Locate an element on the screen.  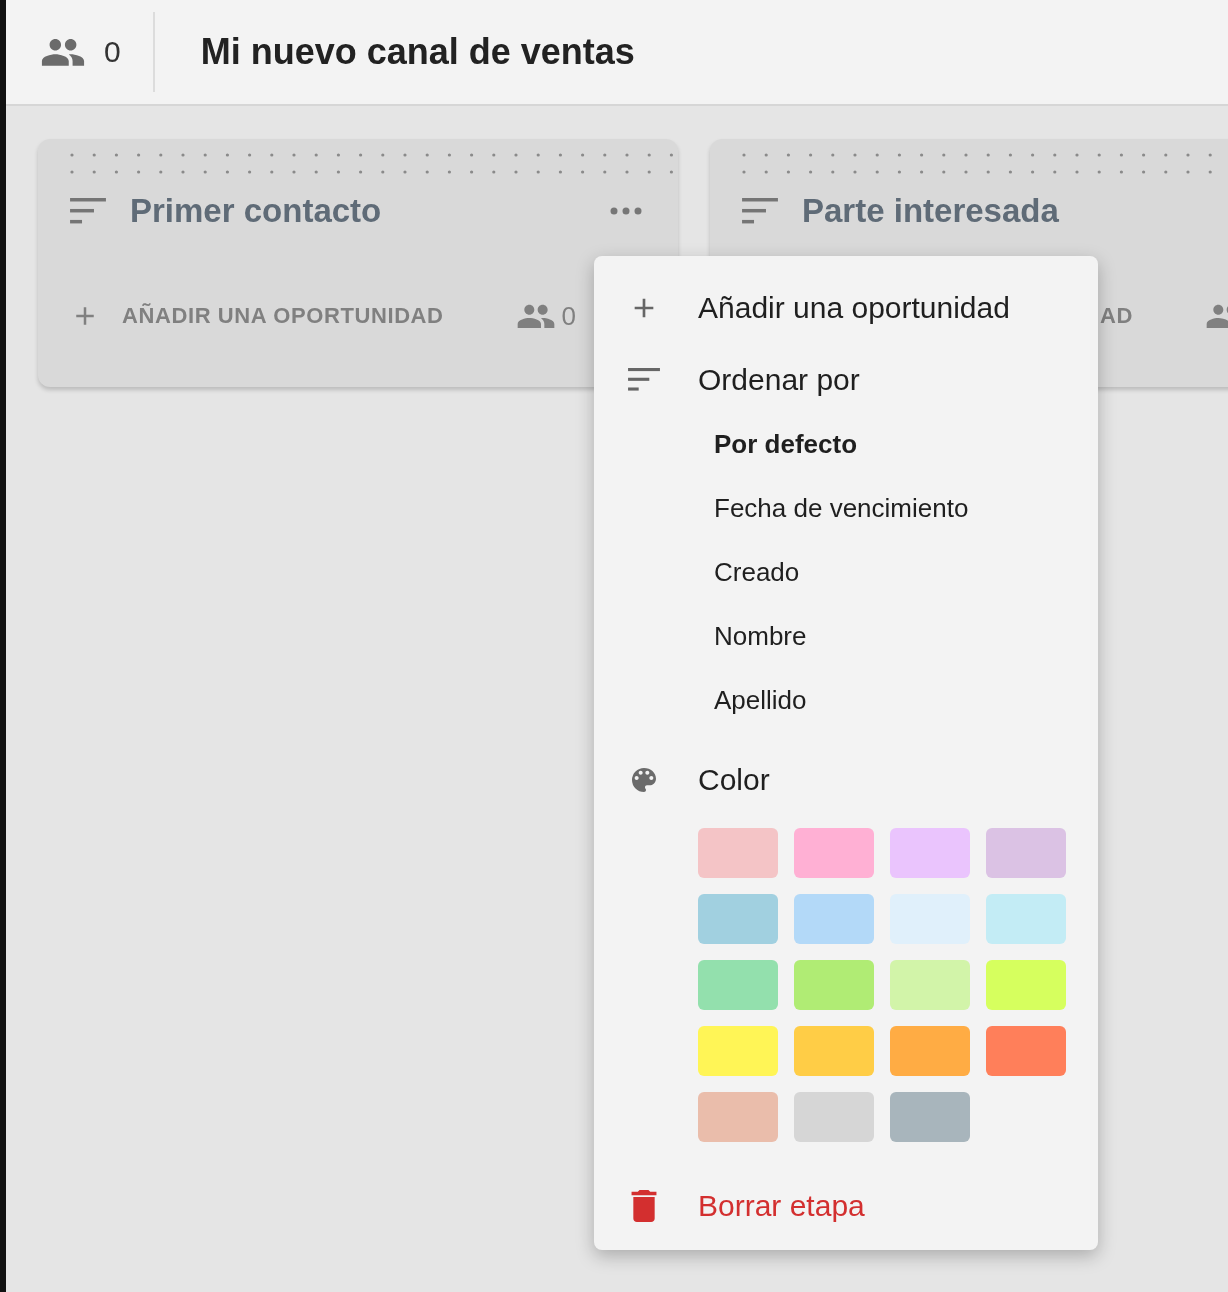
color-heading: Color is located at coordinates (846, 780).